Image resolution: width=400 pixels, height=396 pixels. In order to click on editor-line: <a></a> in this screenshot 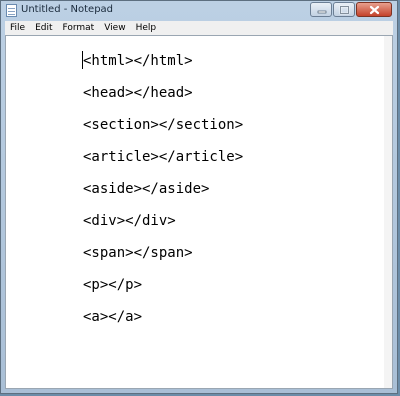, I will do `click(113, 317)`.